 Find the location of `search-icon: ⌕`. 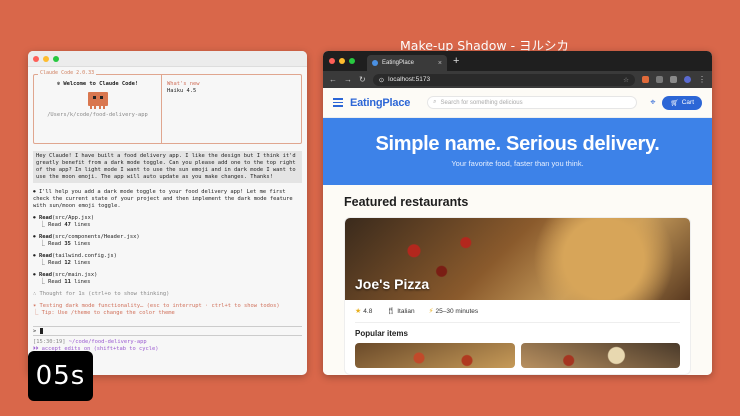

search-icon: ⌕ is located at coordinates (435, 102).